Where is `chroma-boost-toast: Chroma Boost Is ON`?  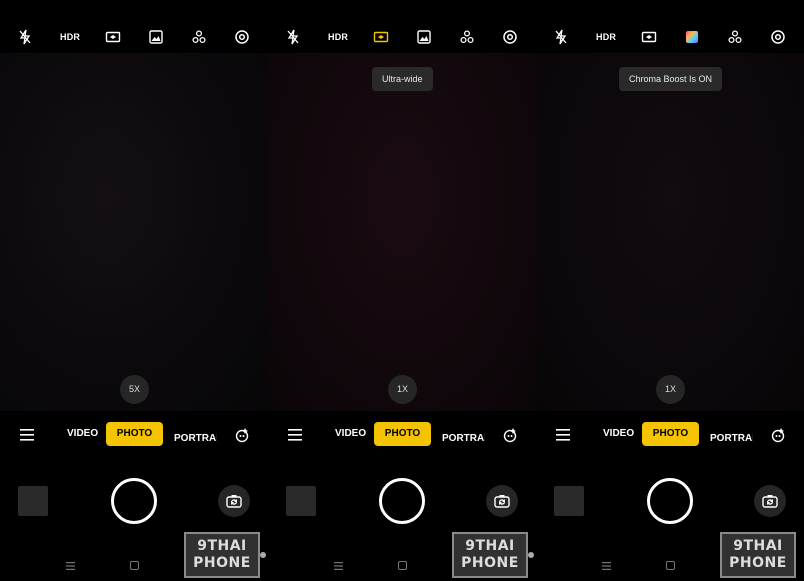 chroma-boost-toast: Chroma Boost Is ON is located at coordinates (671, 79).